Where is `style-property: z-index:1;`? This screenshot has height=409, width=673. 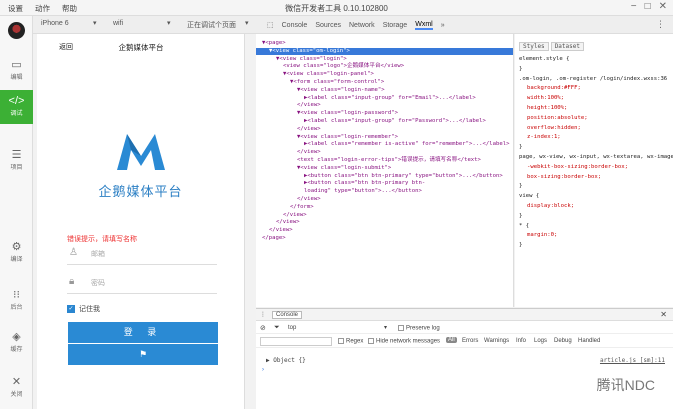 style-property: z-index:1; is located at coordinates (544, 137).